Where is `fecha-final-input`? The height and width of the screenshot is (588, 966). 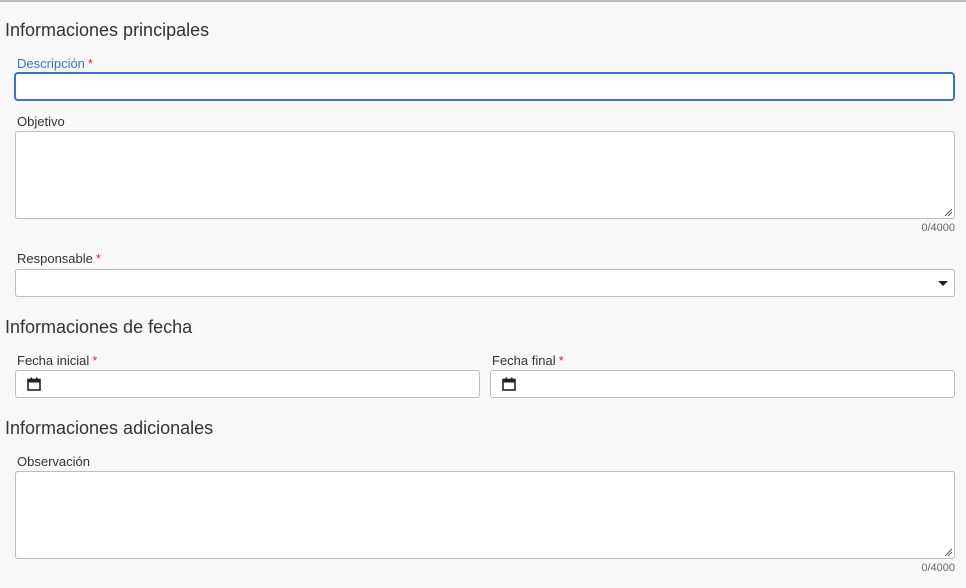
fecha-final-input is located at coordinates (722, 384).